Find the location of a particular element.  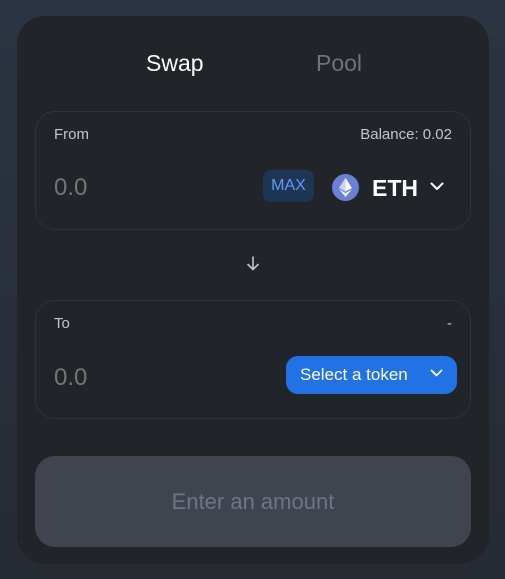

from-amount-input is located at coordinates (129, 188).